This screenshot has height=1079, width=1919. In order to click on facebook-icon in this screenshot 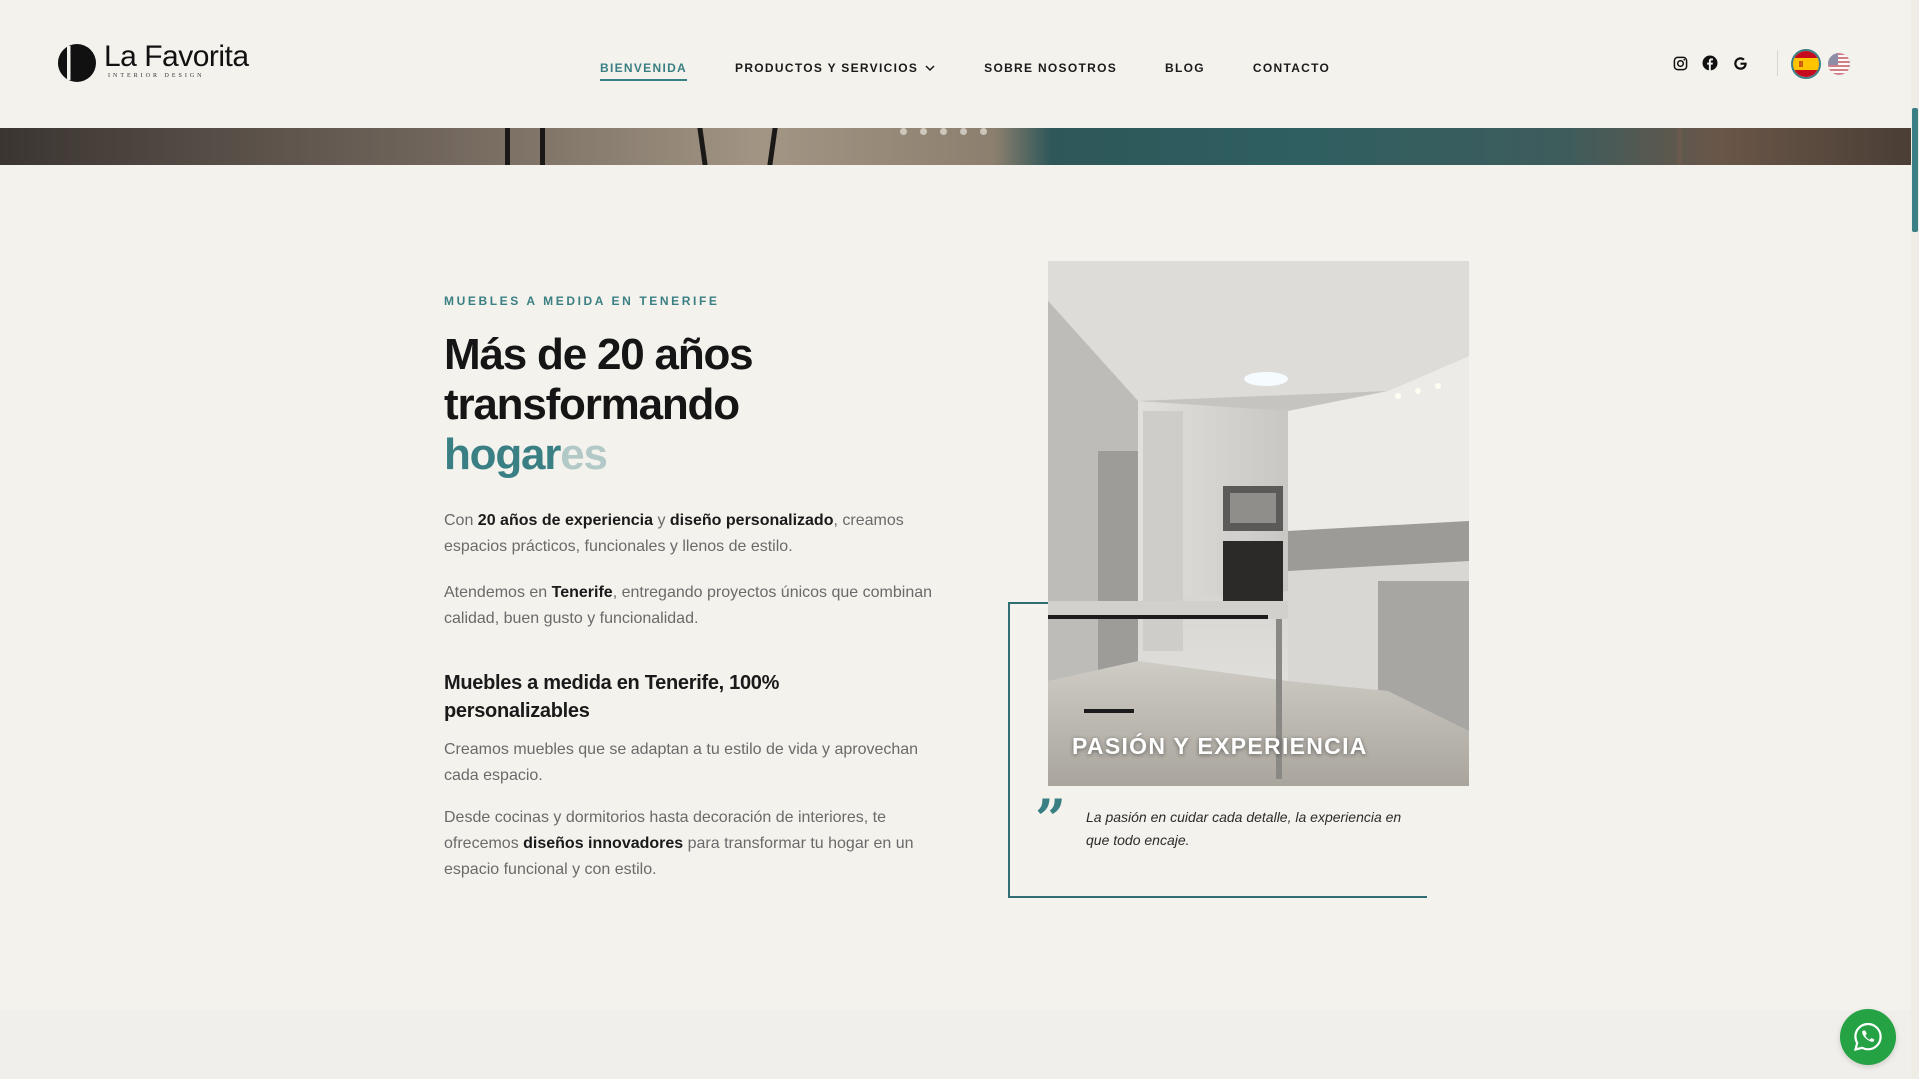, I will do `click(1710, 63)`.